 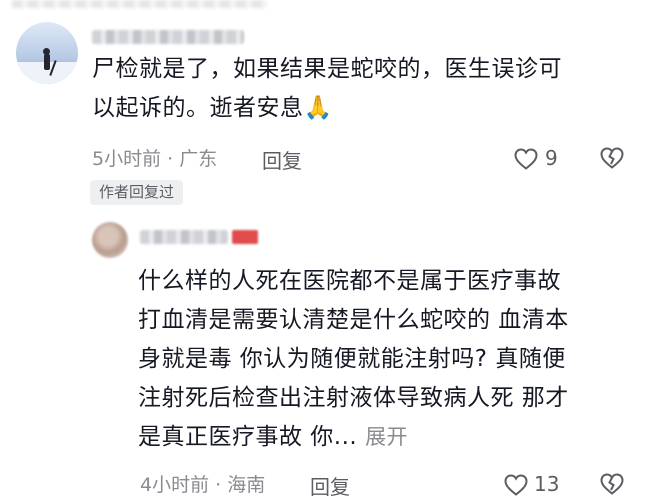 What do you see at coordinates (245, 237) in the screenshot?
I see `replier-tag-blurred` at bounding box center [245, 237].